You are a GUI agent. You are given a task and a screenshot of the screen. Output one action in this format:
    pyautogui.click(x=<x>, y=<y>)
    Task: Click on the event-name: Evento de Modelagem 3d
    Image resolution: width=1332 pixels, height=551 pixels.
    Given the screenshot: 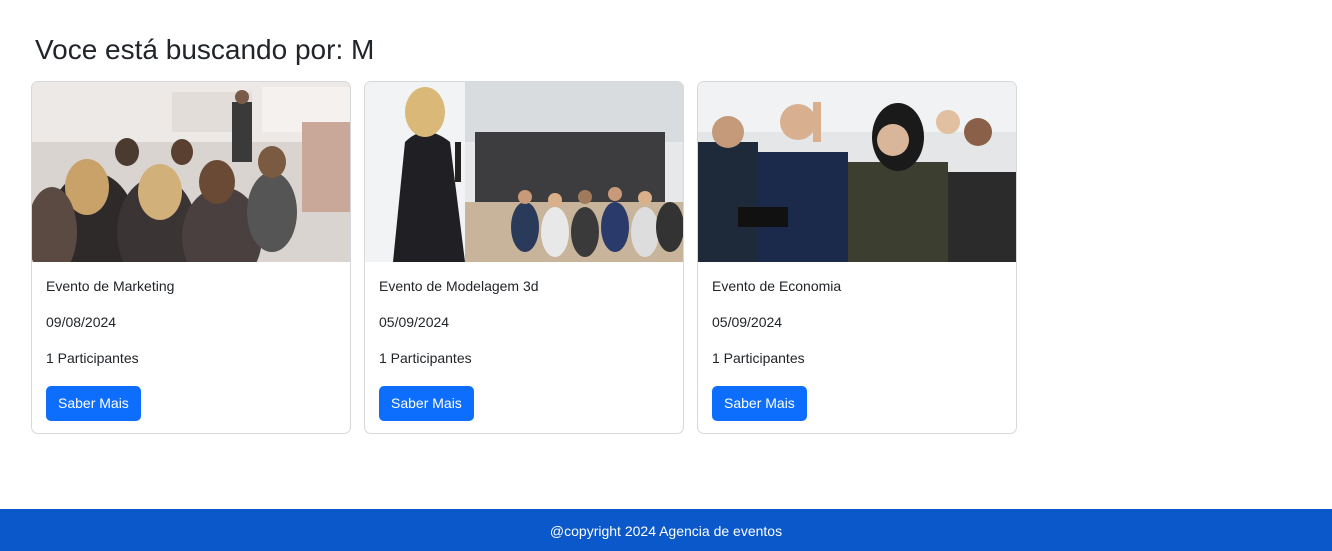 What is the action you would take?
    pyautogui.click(x=459, y=286)
    